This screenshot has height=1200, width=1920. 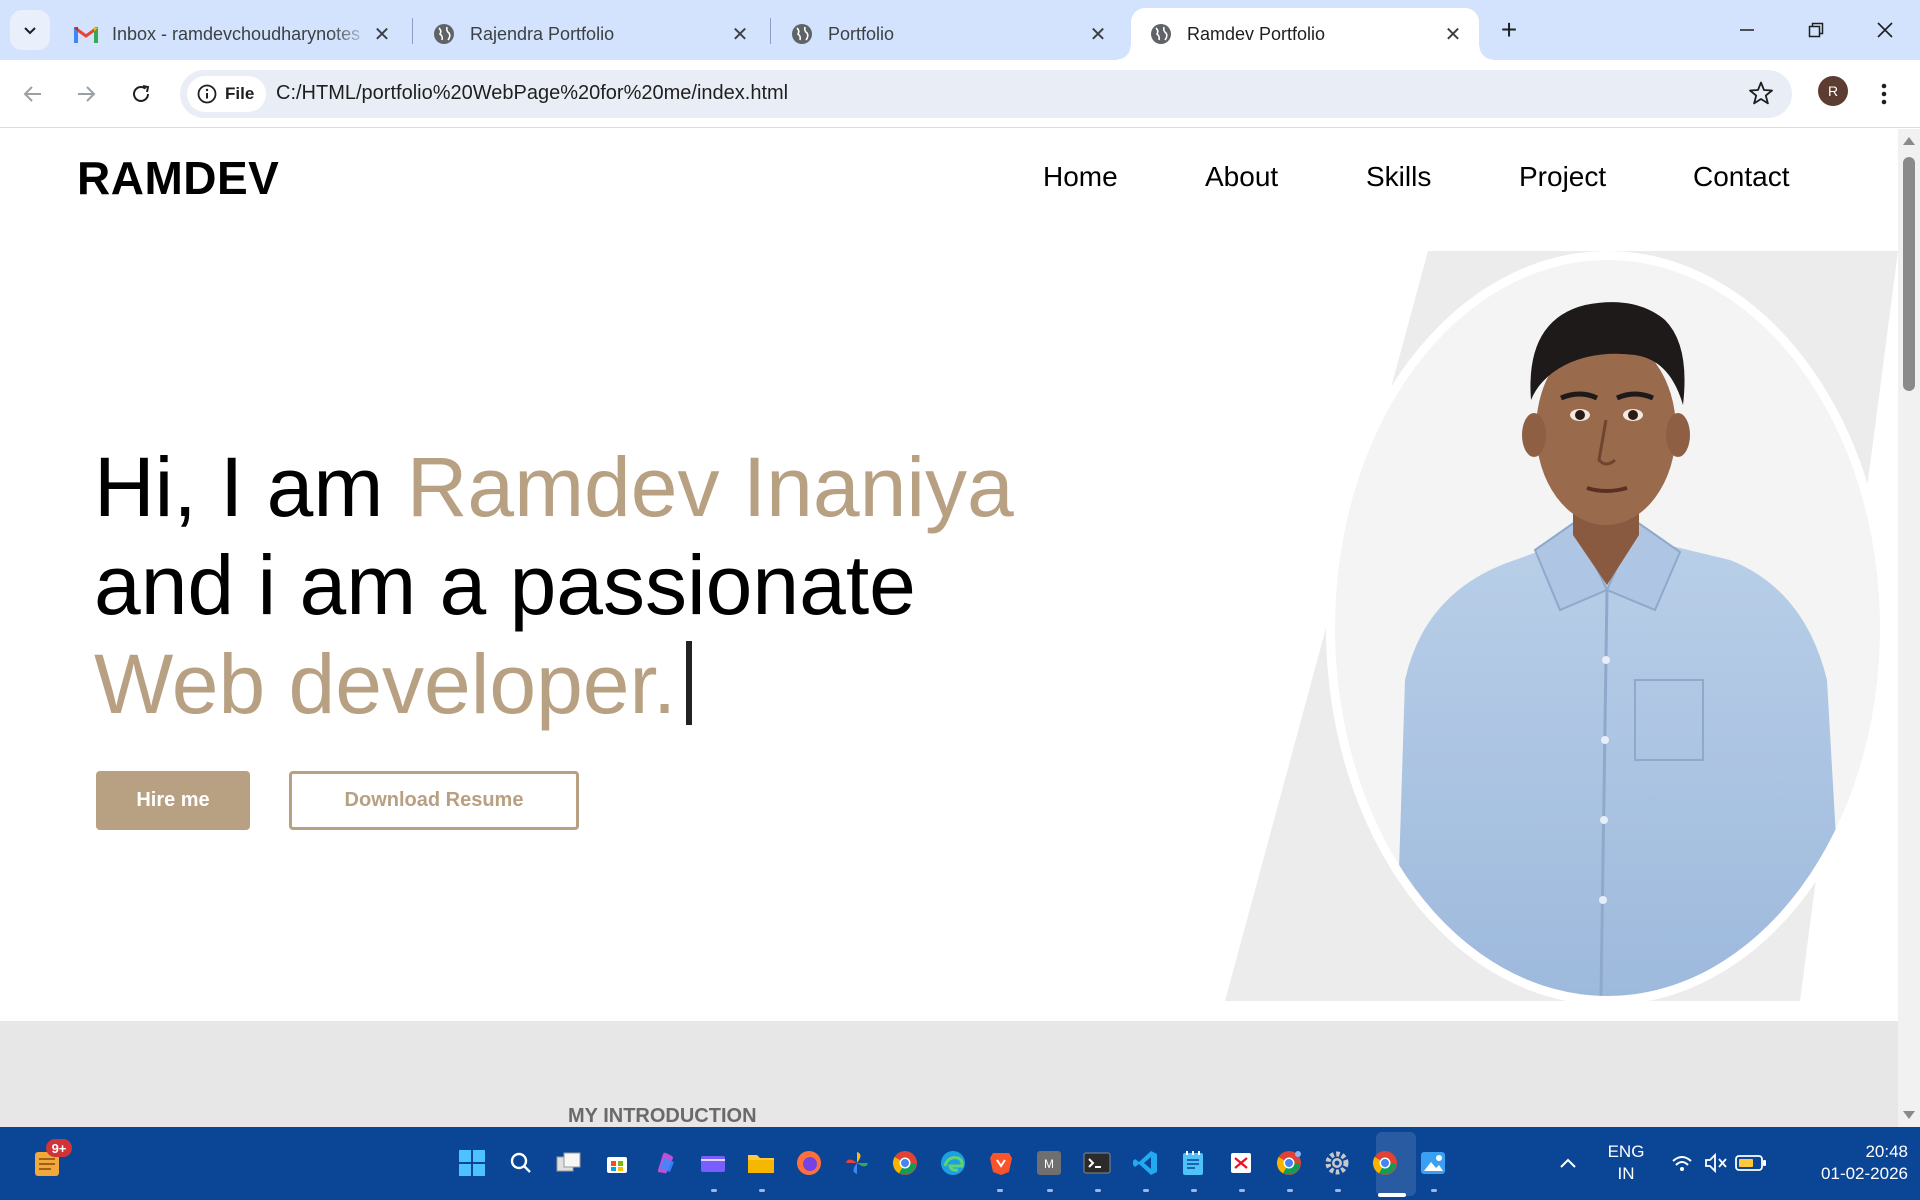 I want to click on restore-button, so click(x=1816, y=30).